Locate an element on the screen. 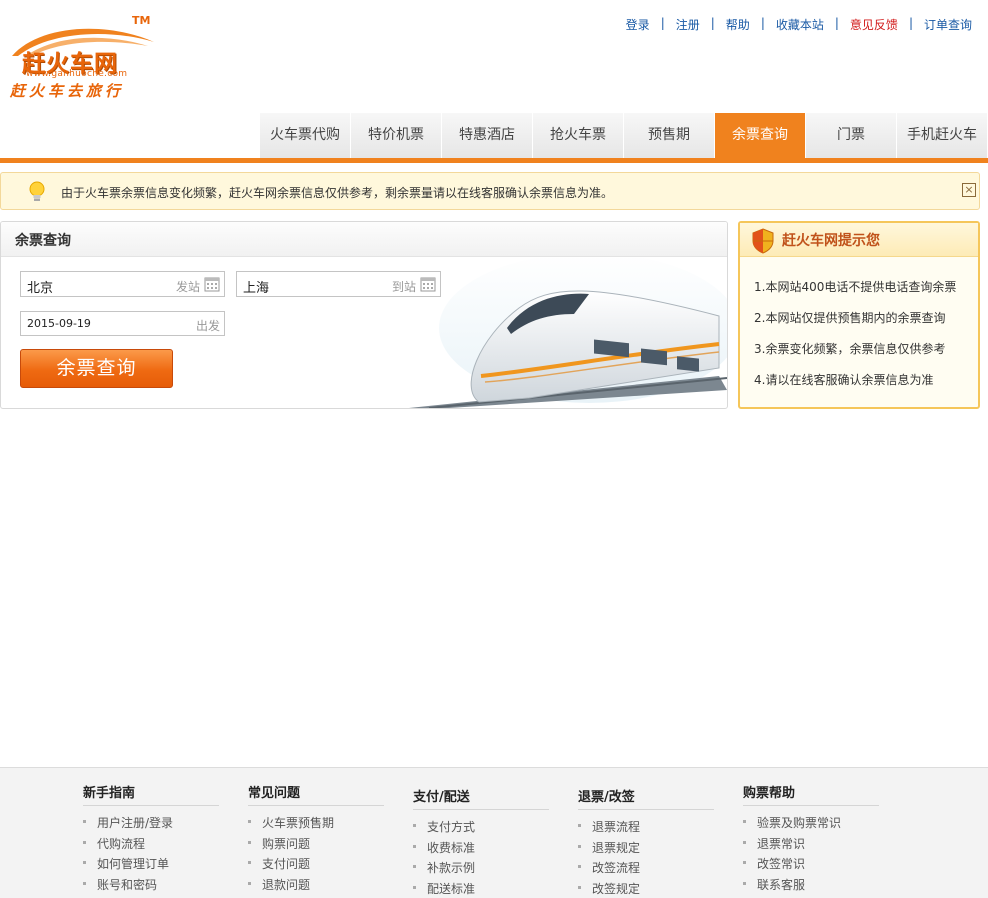  footer-link-item: 改签常识 is located at coordinates (811, 865).